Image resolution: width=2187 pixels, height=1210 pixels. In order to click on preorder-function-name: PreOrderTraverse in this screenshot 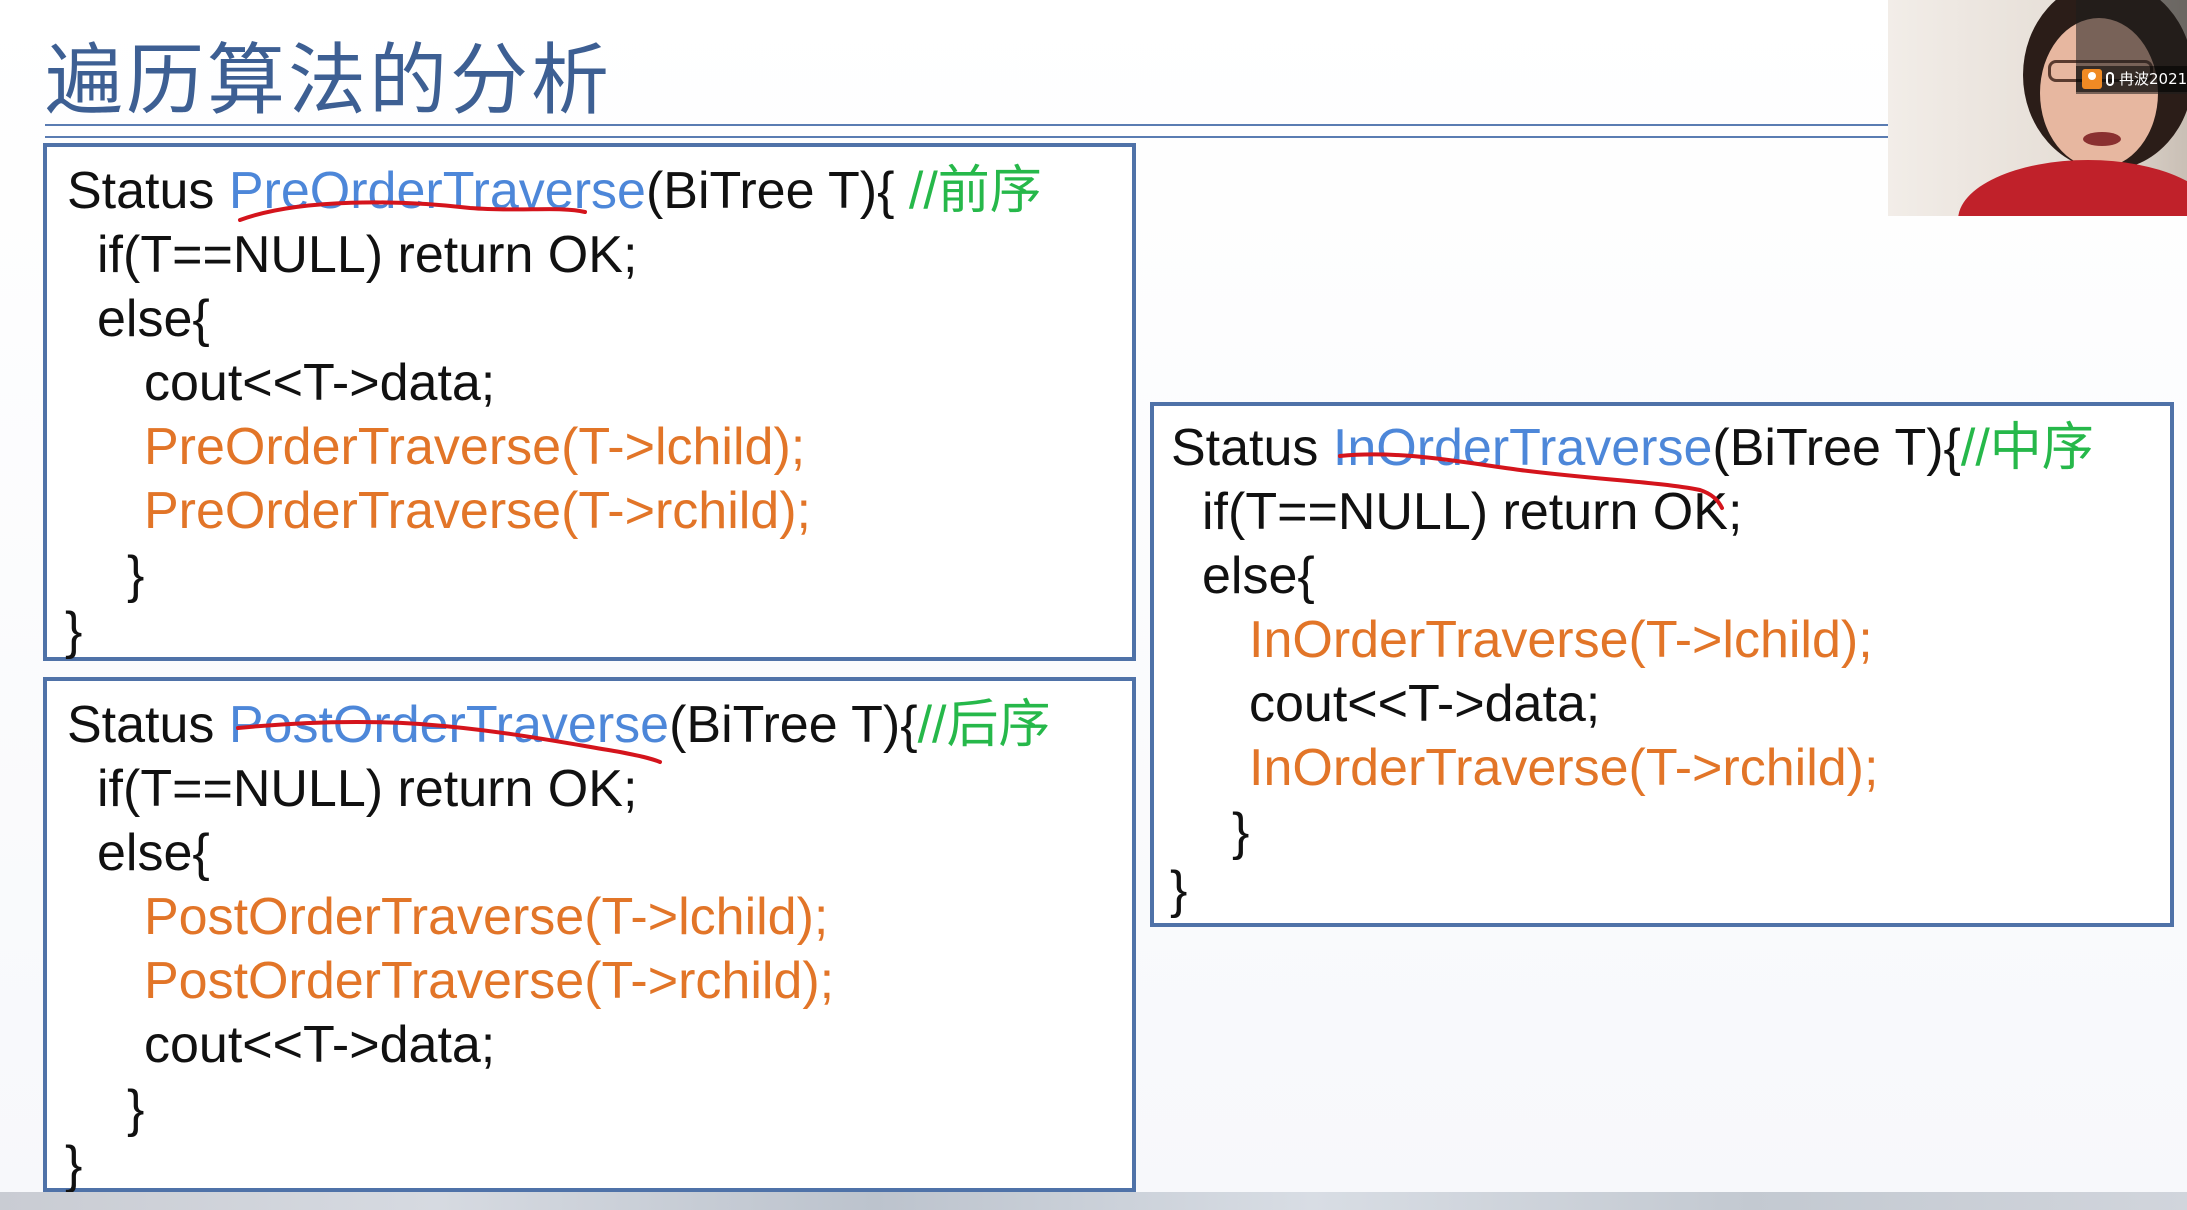, I will do `click(437, 191)`.